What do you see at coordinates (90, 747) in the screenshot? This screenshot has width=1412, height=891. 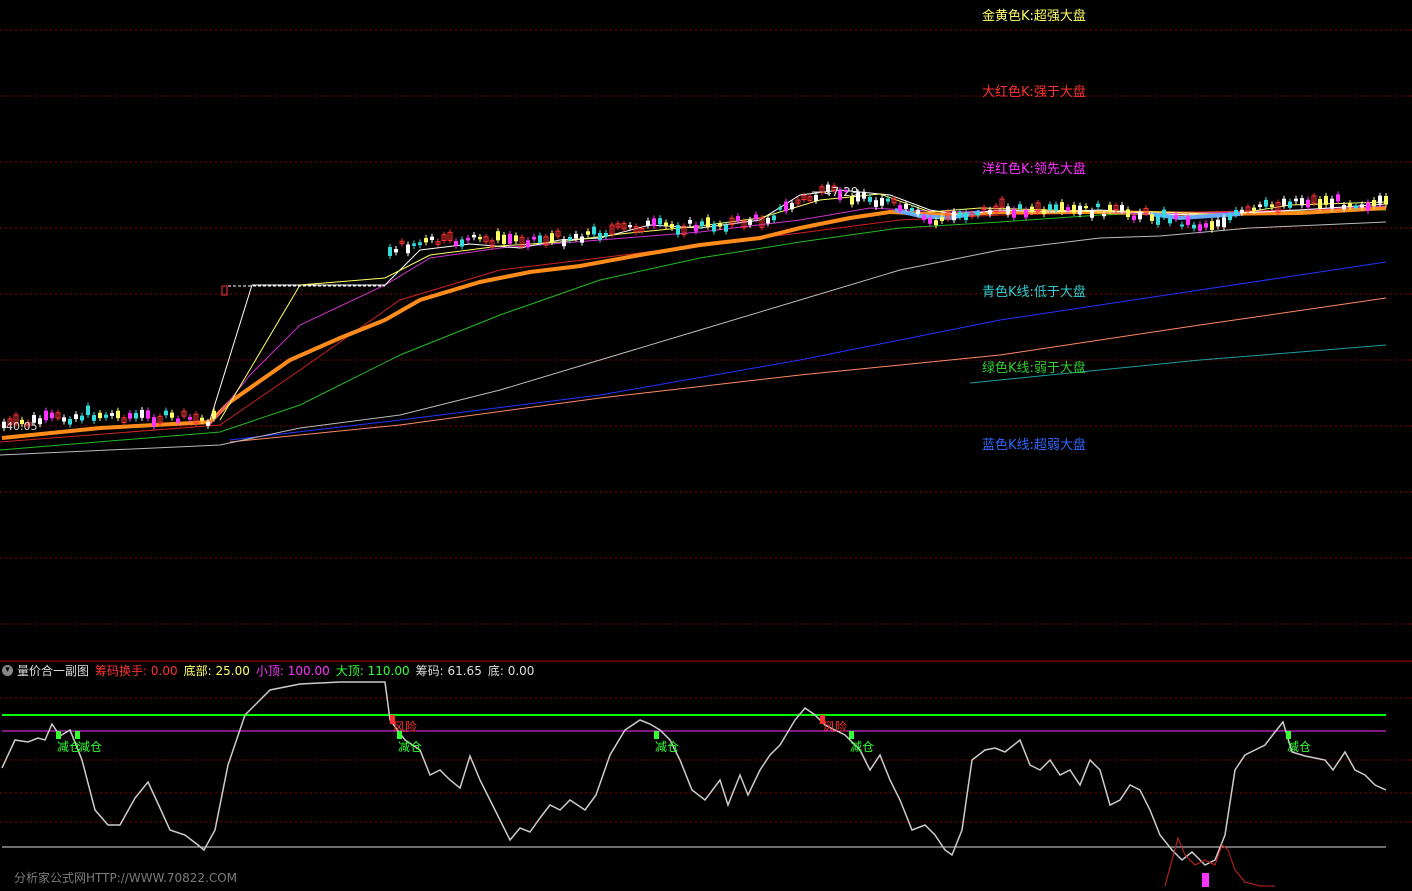 I see `reduce-label-2: 减仓` at bounding box center [90, 747].